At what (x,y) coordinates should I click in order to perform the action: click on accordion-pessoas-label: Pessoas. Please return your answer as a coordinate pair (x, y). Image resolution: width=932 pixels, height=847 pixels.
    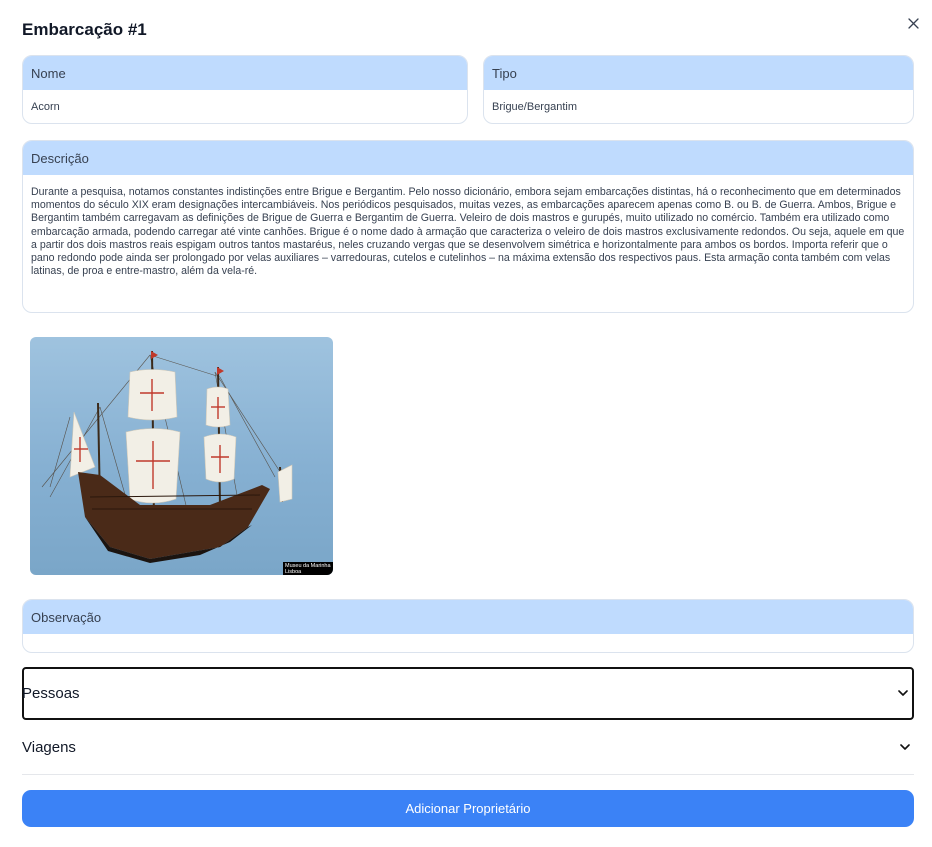
    Looking at the image, I should click on (51, 693).